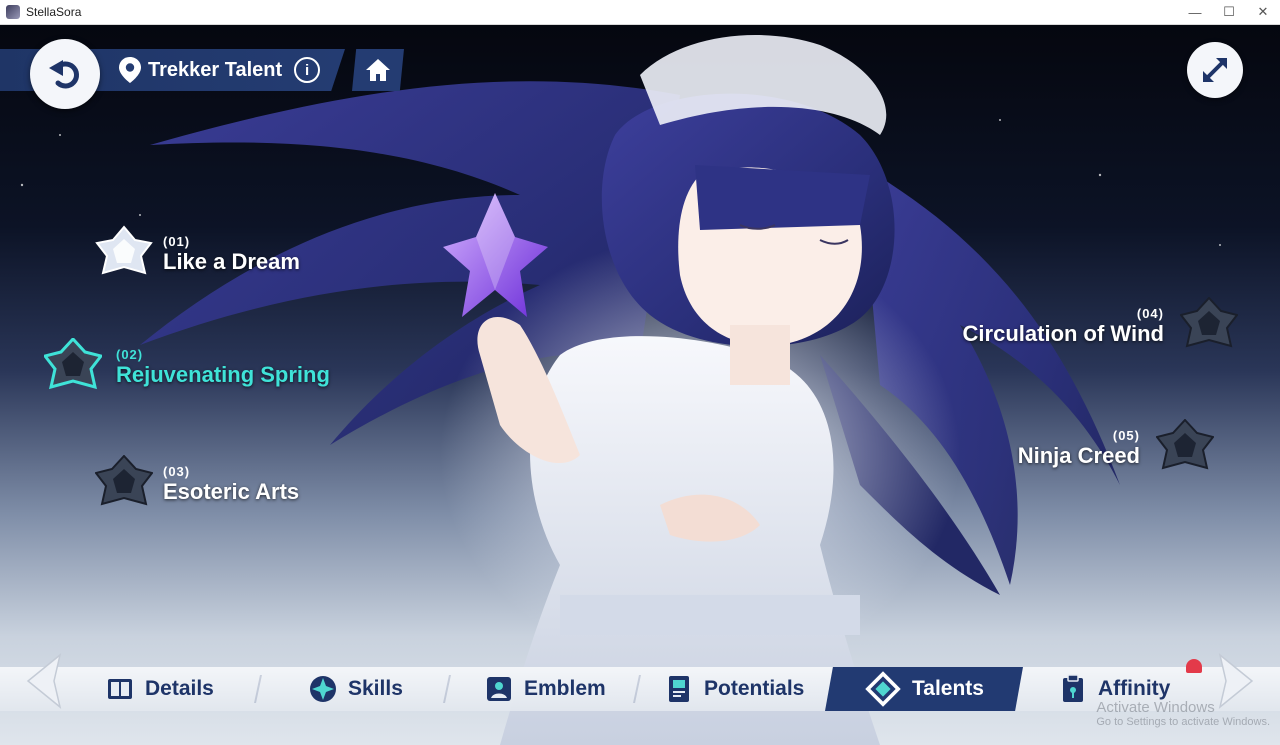 The image size is (1280, 745). What do you see at coordinates (73, 364) in the screenshot?
I see `dark-crystal-selected-icon` at bounding box center [73, 364].